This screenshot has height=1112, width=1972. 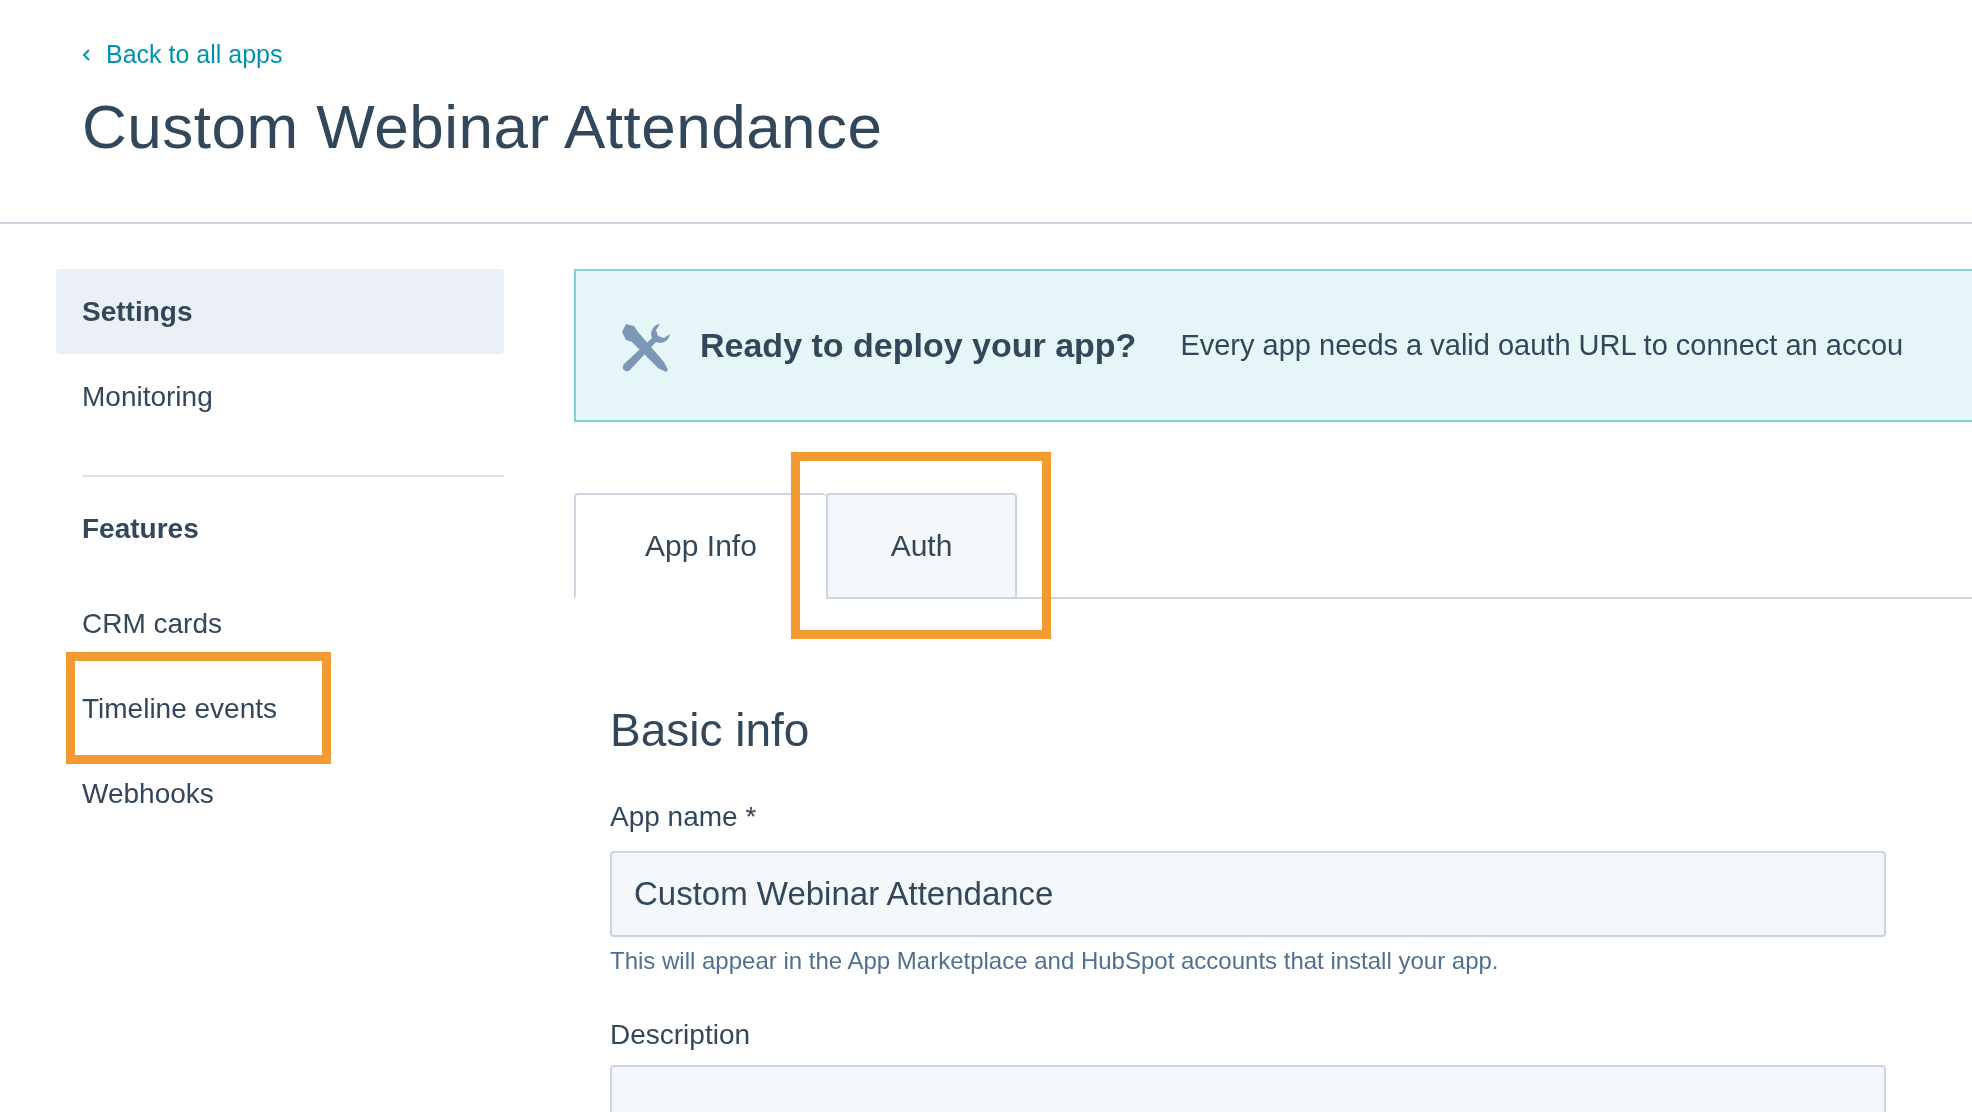 I want to click on field-label: Description, so click(x=681, y=1035).